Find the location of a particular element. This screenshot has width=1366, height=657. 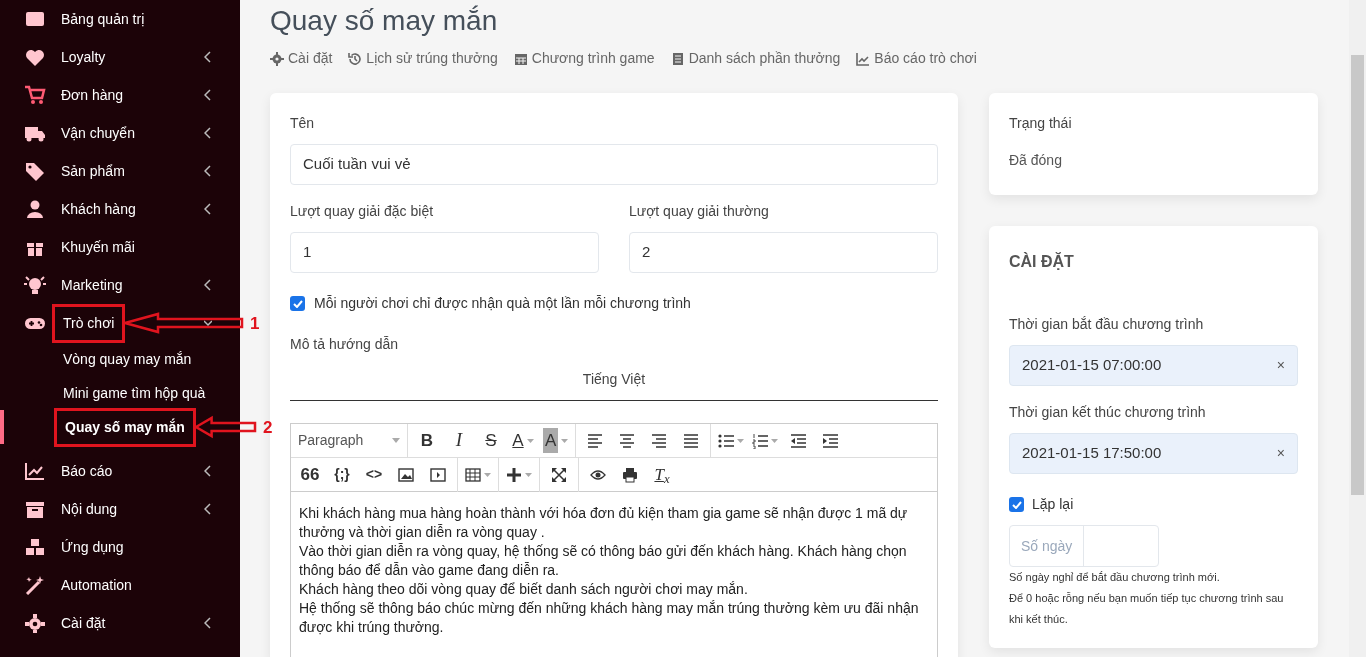

menu-label: Đơn hàng is located at coordinates (92, 95).